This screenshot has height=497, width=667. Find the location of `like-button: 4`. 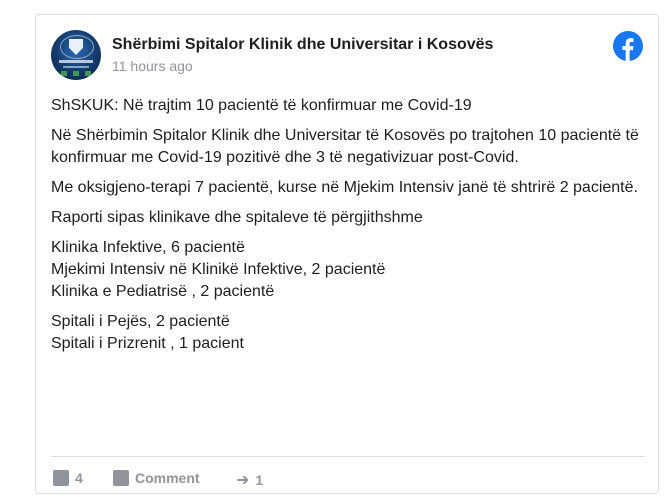

like-button: 4 is located at coordinates (68, 478).